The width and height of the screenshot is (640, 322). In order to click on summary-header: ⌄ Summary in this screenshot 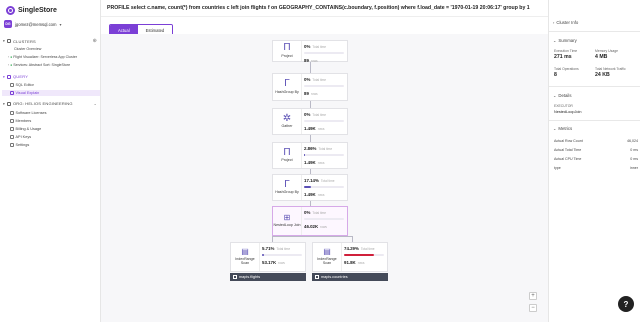, I will do `click(565, 40)`.